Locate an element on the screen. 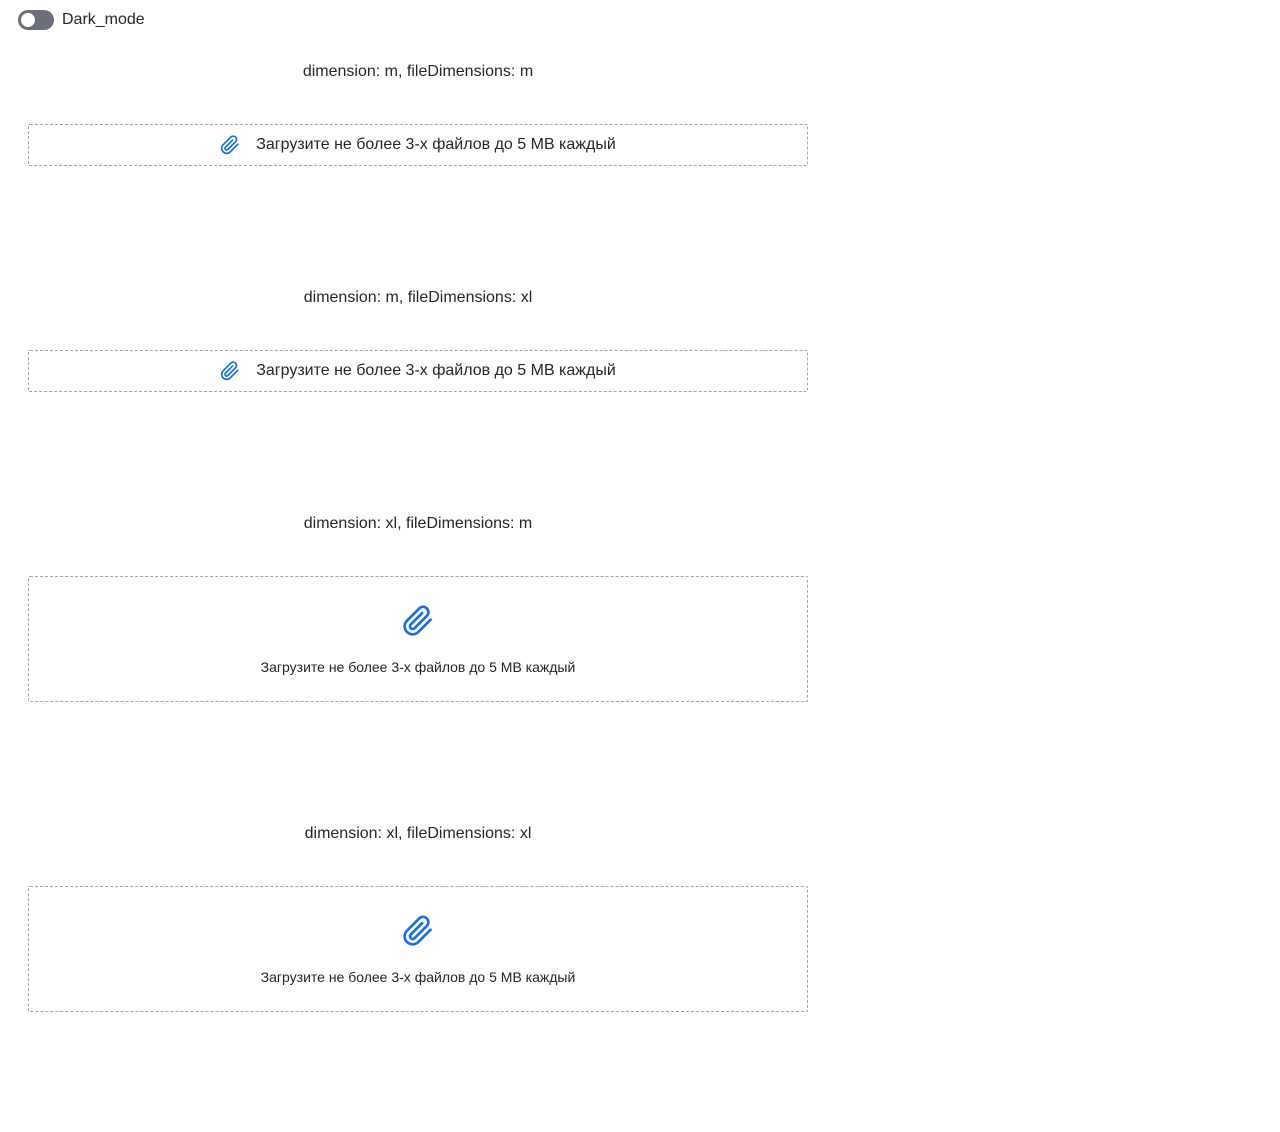  dark-mode-toggle-row: Dark_mode is located at coordinates (81, 20).